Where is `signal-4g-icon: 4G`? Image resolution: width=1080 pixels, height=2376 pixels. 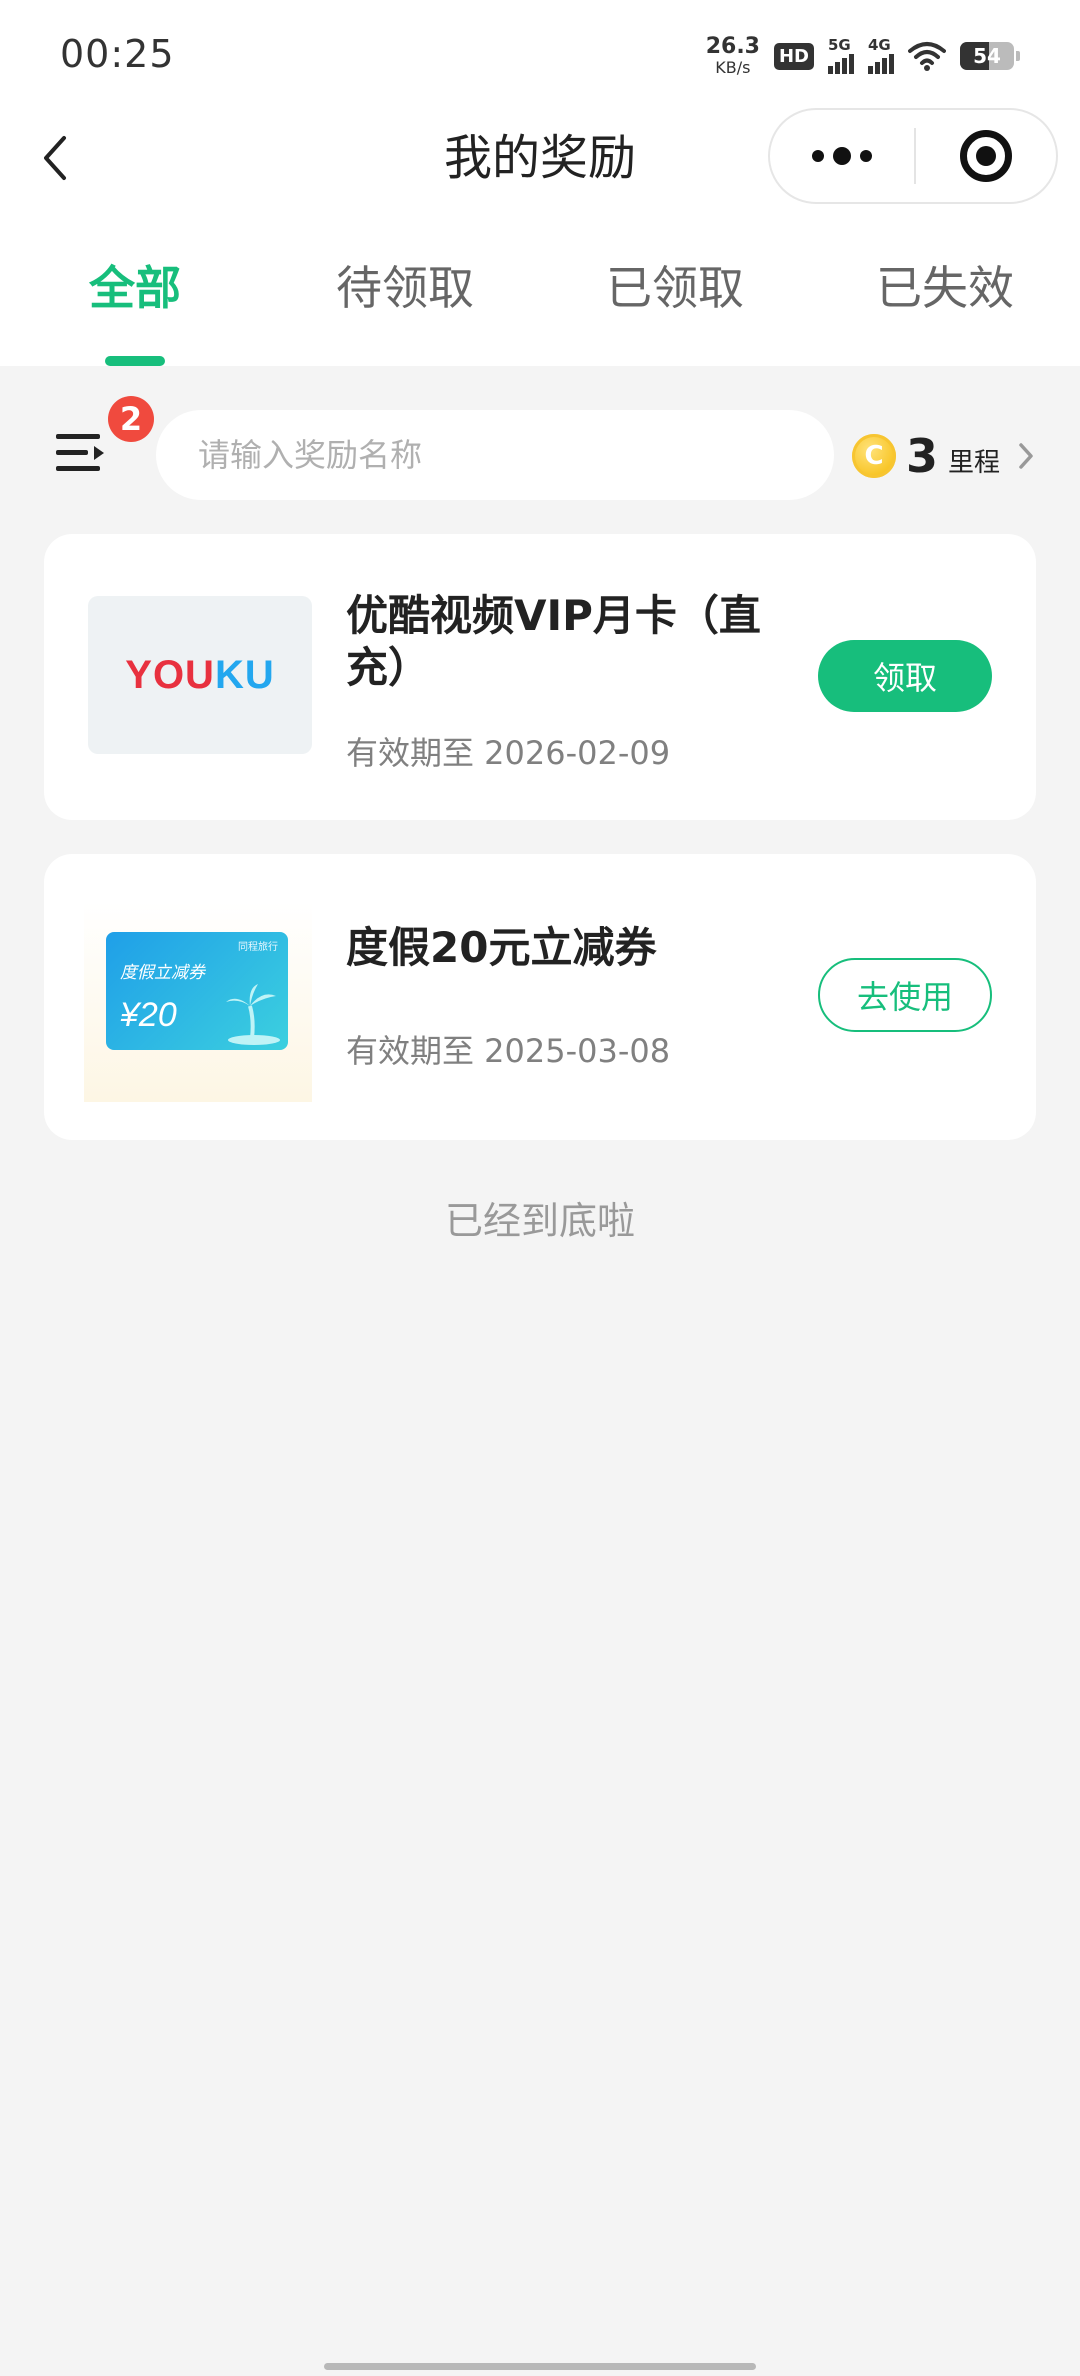 signal-4g-icon: 4G is located at coordinates (881, 55).